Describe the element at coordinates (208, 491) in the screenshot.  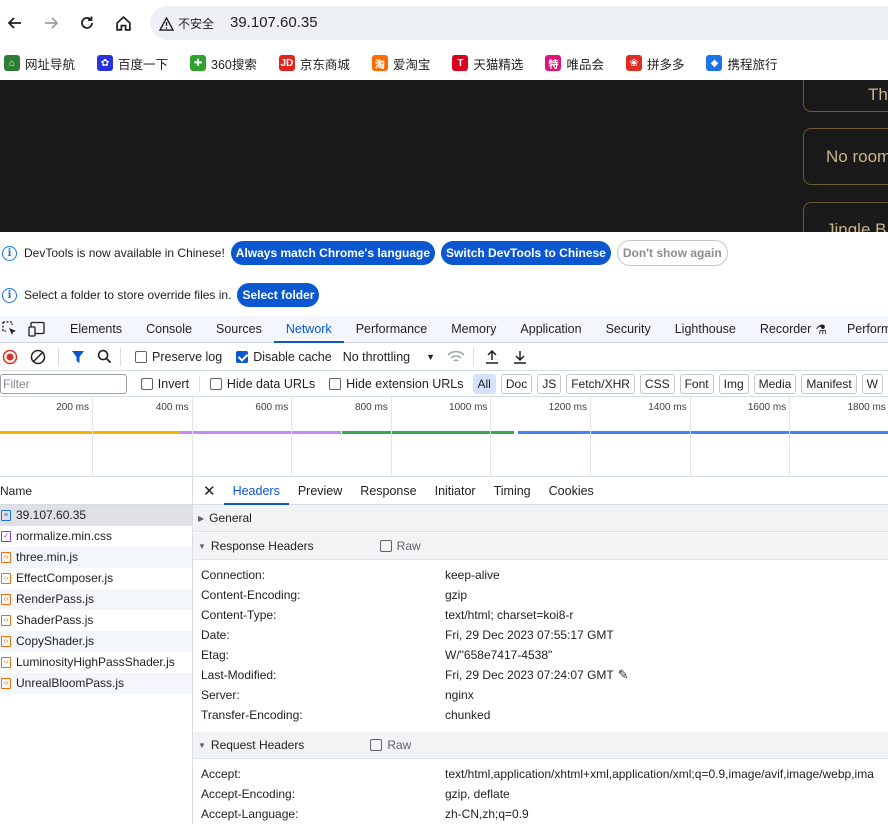
I see `close-icon: ✕` at that location.